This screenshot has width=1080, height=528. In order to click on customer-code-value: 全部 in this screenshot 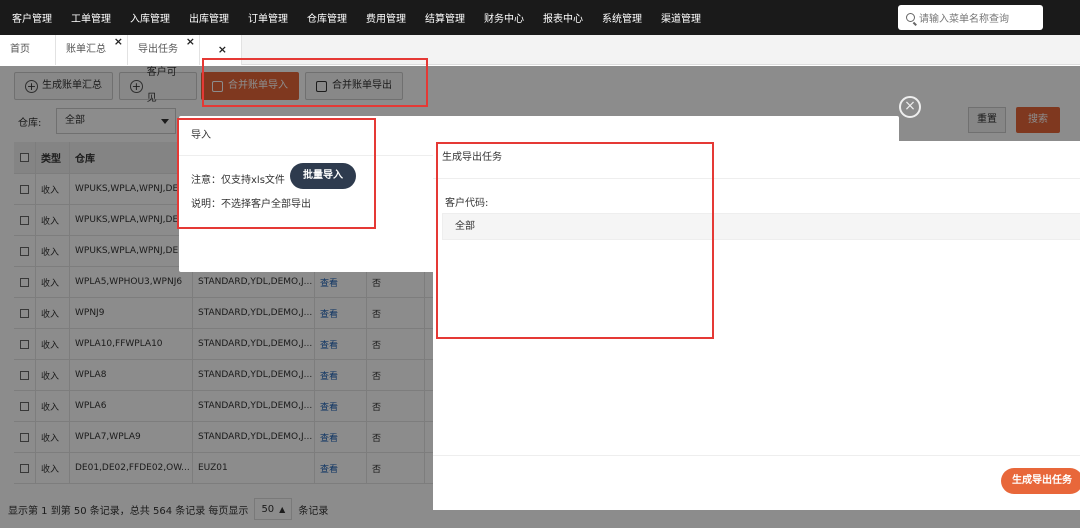, I will do `click(465, 226)`.